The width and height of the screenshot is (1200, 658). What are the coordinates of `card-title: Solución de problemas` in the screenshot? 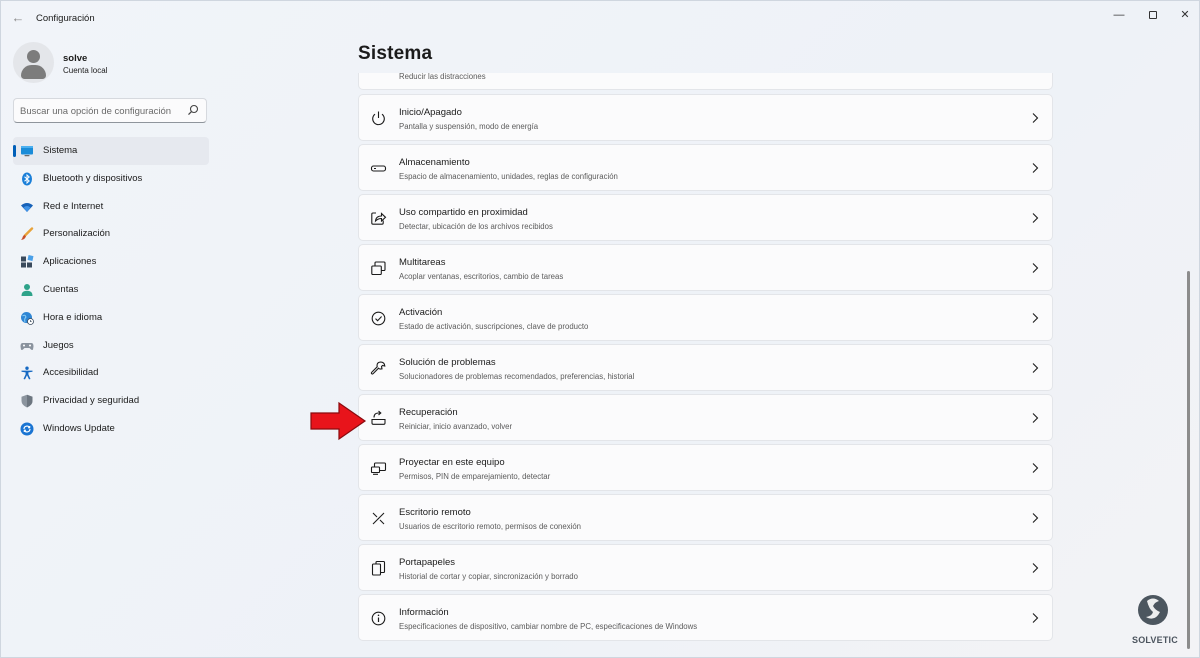 It's located at (447, 362).